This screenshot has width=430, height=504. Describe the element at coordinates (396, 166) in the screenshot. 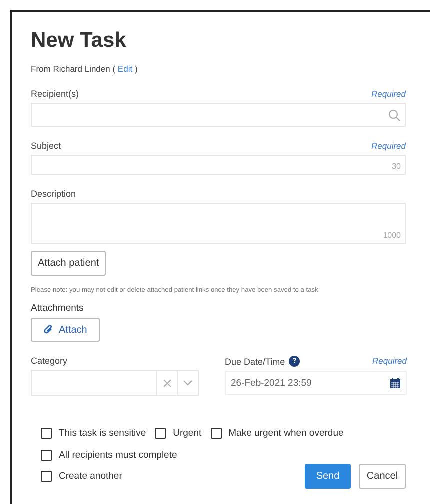

I see `character-counter: 30` at that location.